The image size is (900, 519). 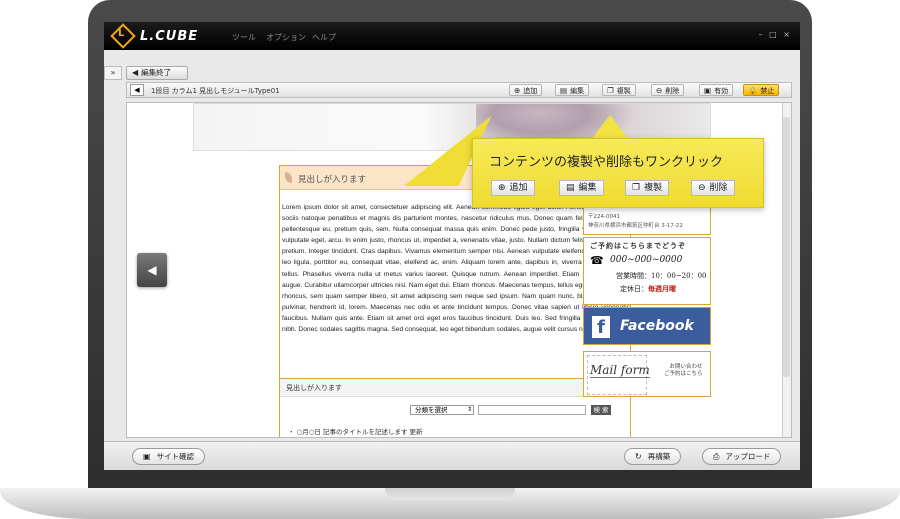 I want to click on disable-label: 禁止, so click(x=767, y=91).